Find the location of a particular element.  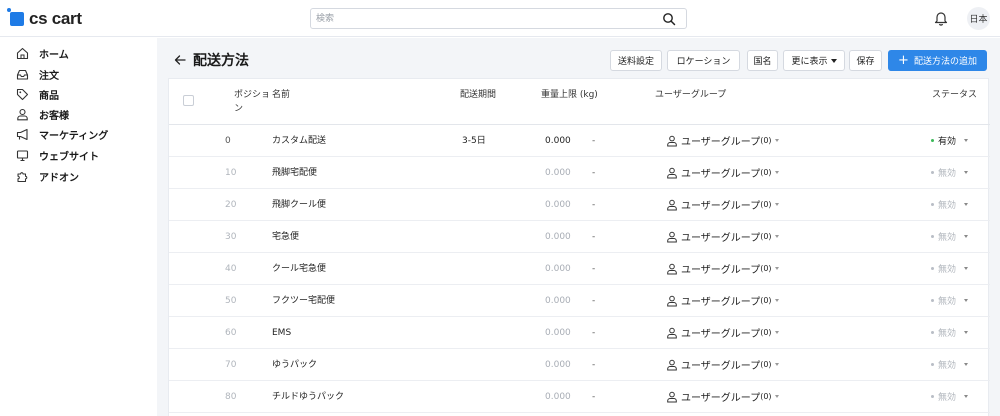

shipping-method-name: カスタム配送 is located at coordinates (299, 141).